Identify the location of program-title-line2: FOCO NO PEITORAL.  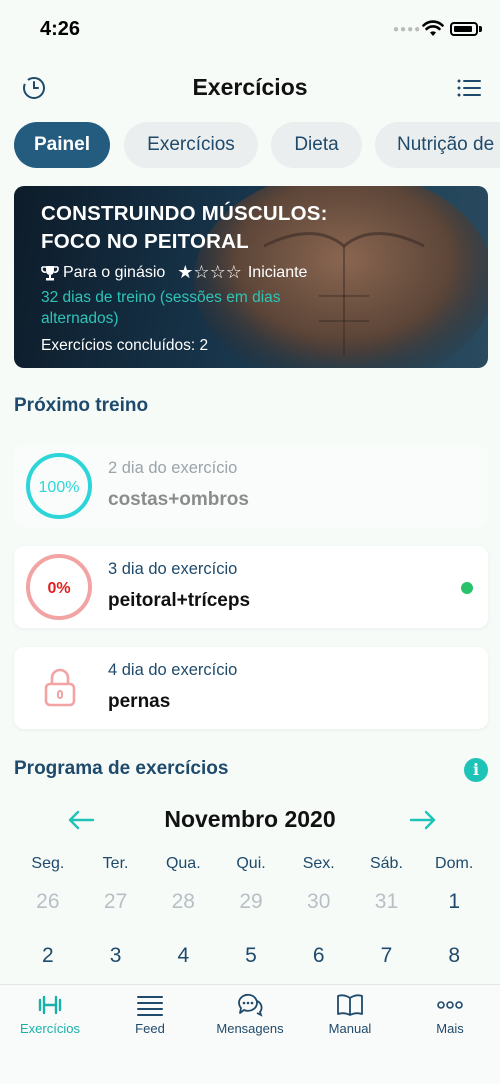
(145, 241).